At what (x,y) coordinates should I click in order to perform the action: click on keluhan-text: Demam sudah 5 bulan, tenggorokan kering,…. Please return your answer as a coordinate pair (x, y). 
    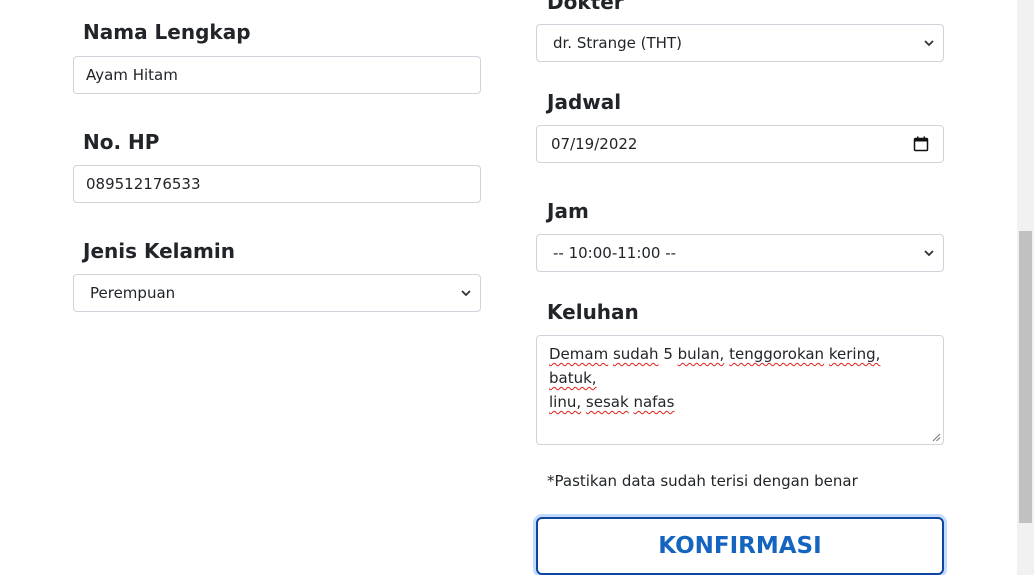
    Looking at the image, I should click on (715, 378).